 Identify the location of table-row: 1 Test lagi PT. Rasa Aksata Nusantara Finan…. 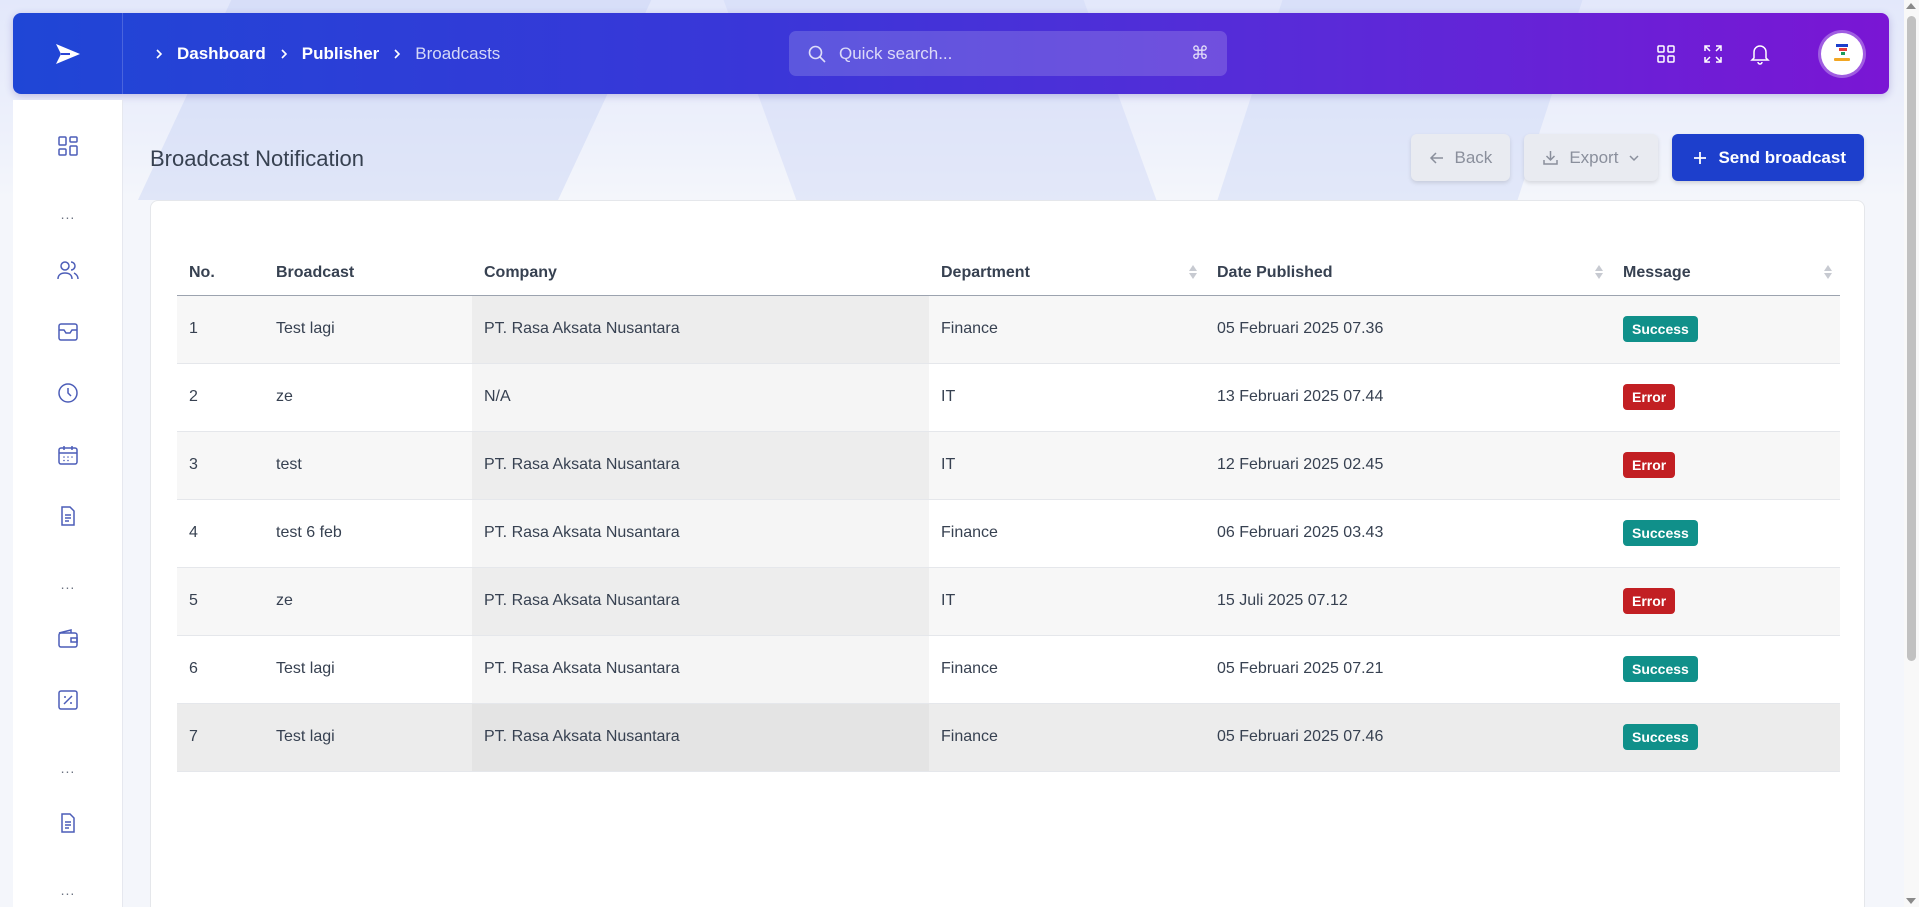
(1008, 329).